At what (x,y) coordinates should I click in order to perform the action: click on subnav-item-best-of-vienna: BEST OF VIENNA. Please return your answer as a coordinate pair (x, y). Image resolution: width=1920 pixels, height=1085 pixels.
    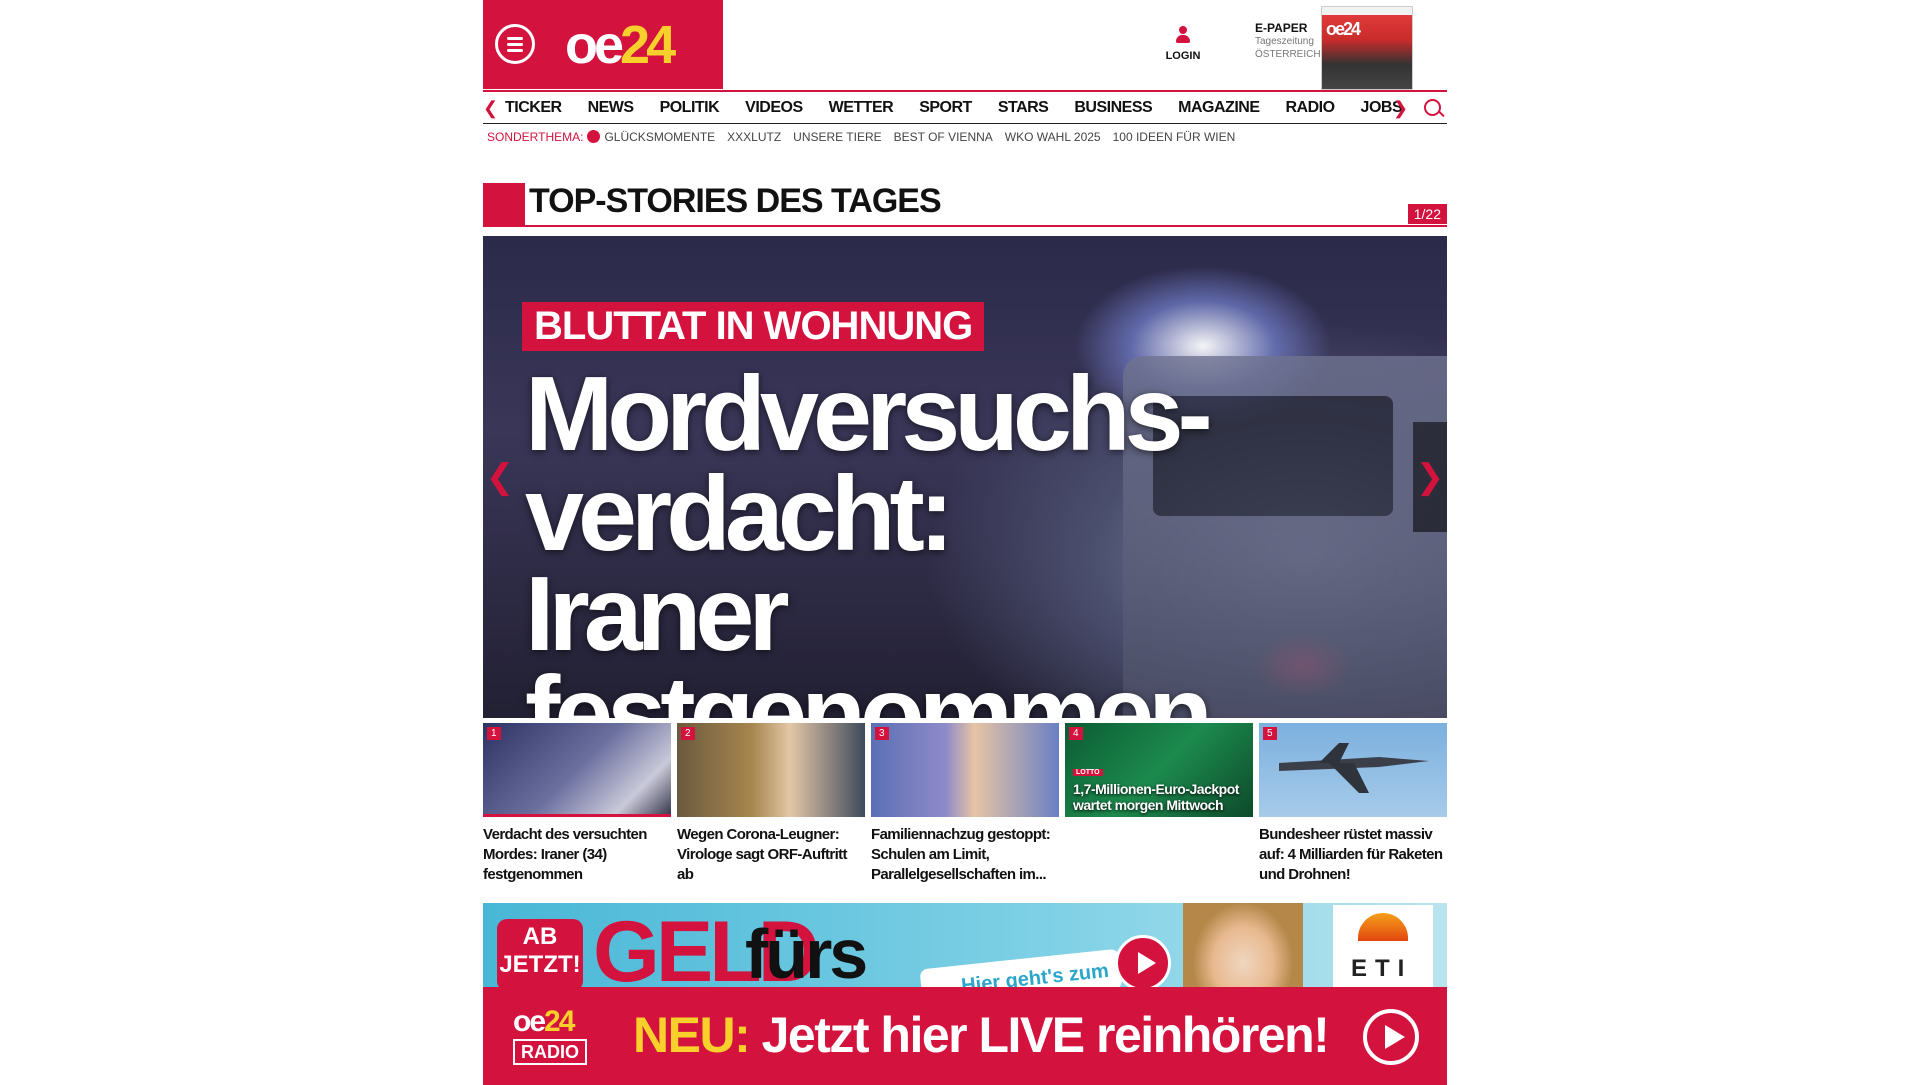
    Looking at the image, I should click on (943, 137).